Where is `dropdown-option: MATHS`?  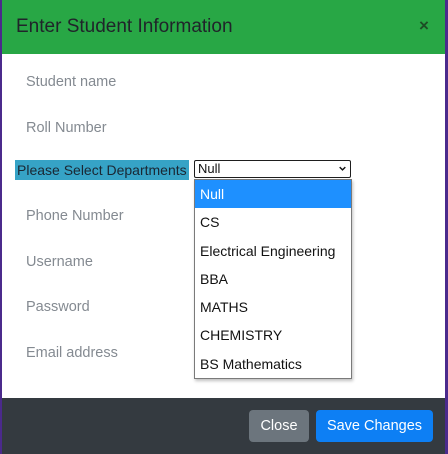 dropdown-option: MATHS is located at coordinates (273, 307).